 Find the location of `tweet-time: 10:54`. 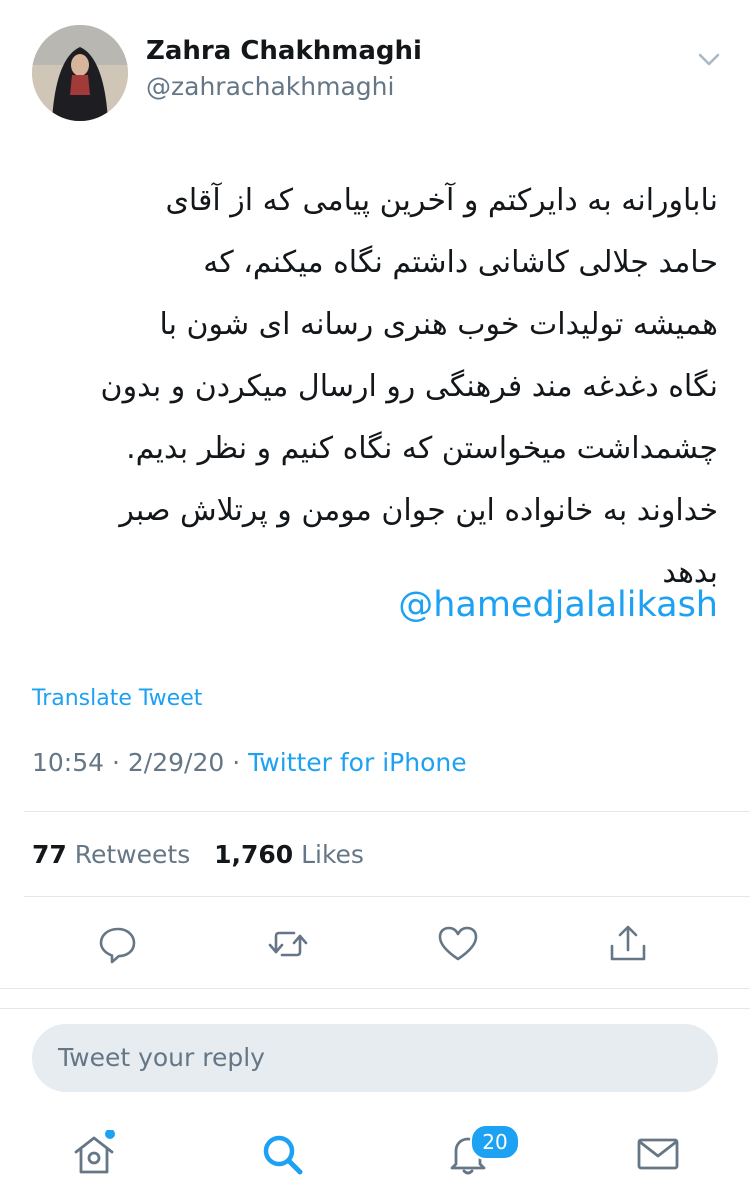

tweet-time: 10:54 is located at coordinates (68, 762).